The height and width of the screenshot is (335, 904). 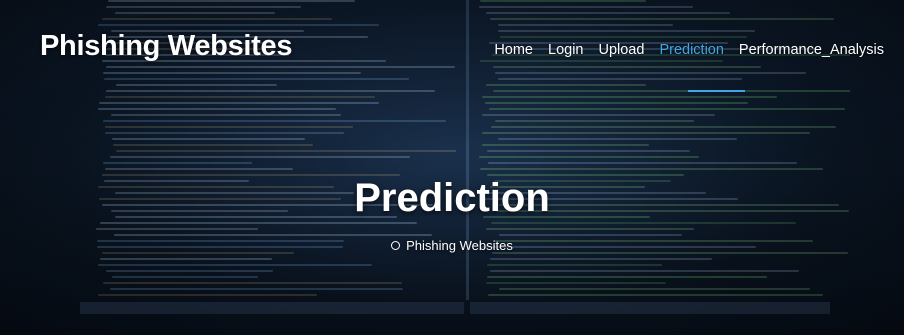 I want to click on breadcrumb-label: Phishing Websites, so click(x=459, y=245).